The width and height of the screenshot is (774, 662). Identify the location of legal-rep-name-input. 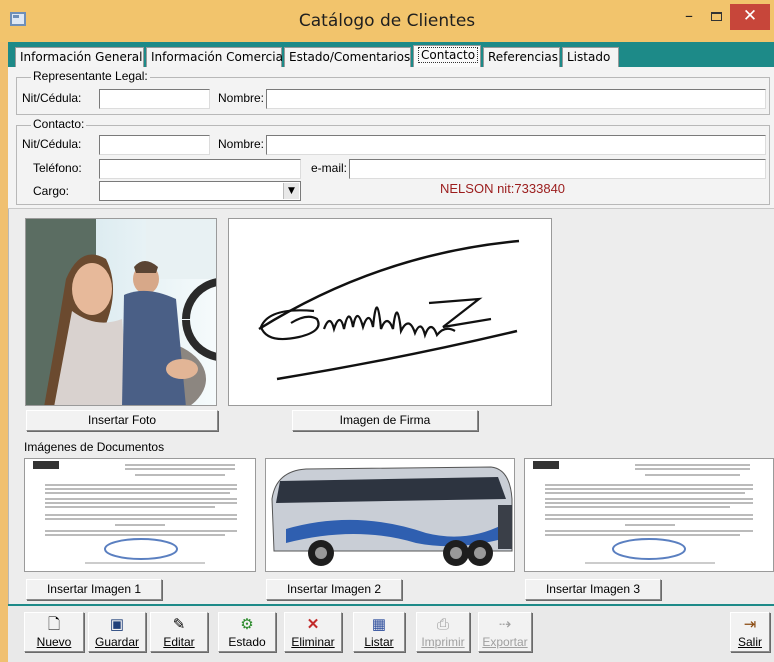
(516, 99).